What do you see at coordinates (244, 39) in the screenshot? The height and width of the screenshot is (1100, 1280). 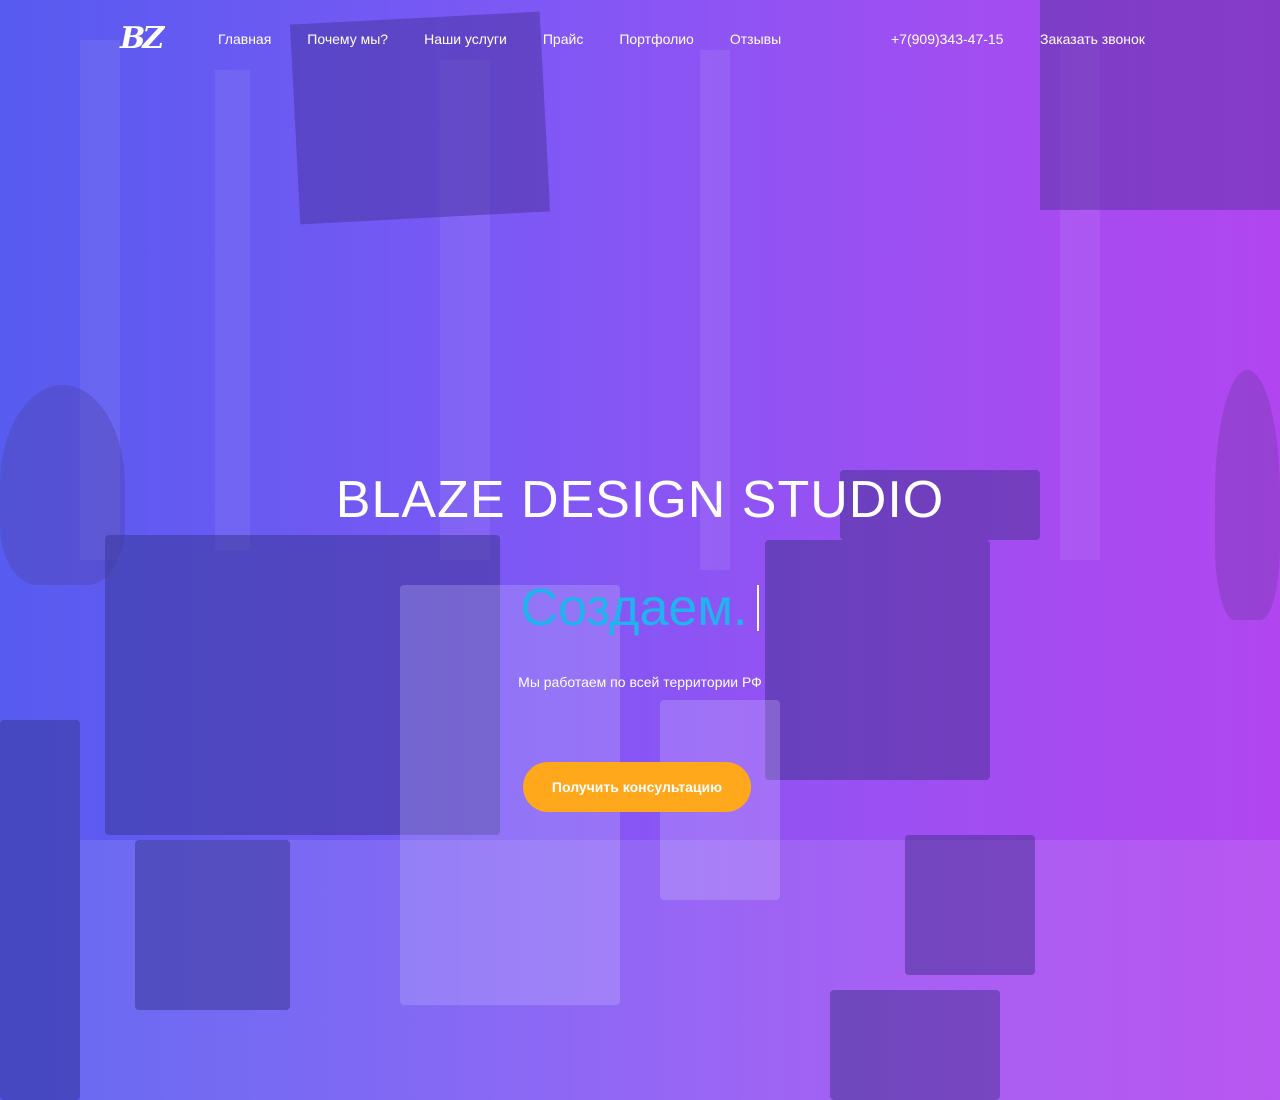 I see `nav-item-home: Главная` at bounding box center [244, 39].